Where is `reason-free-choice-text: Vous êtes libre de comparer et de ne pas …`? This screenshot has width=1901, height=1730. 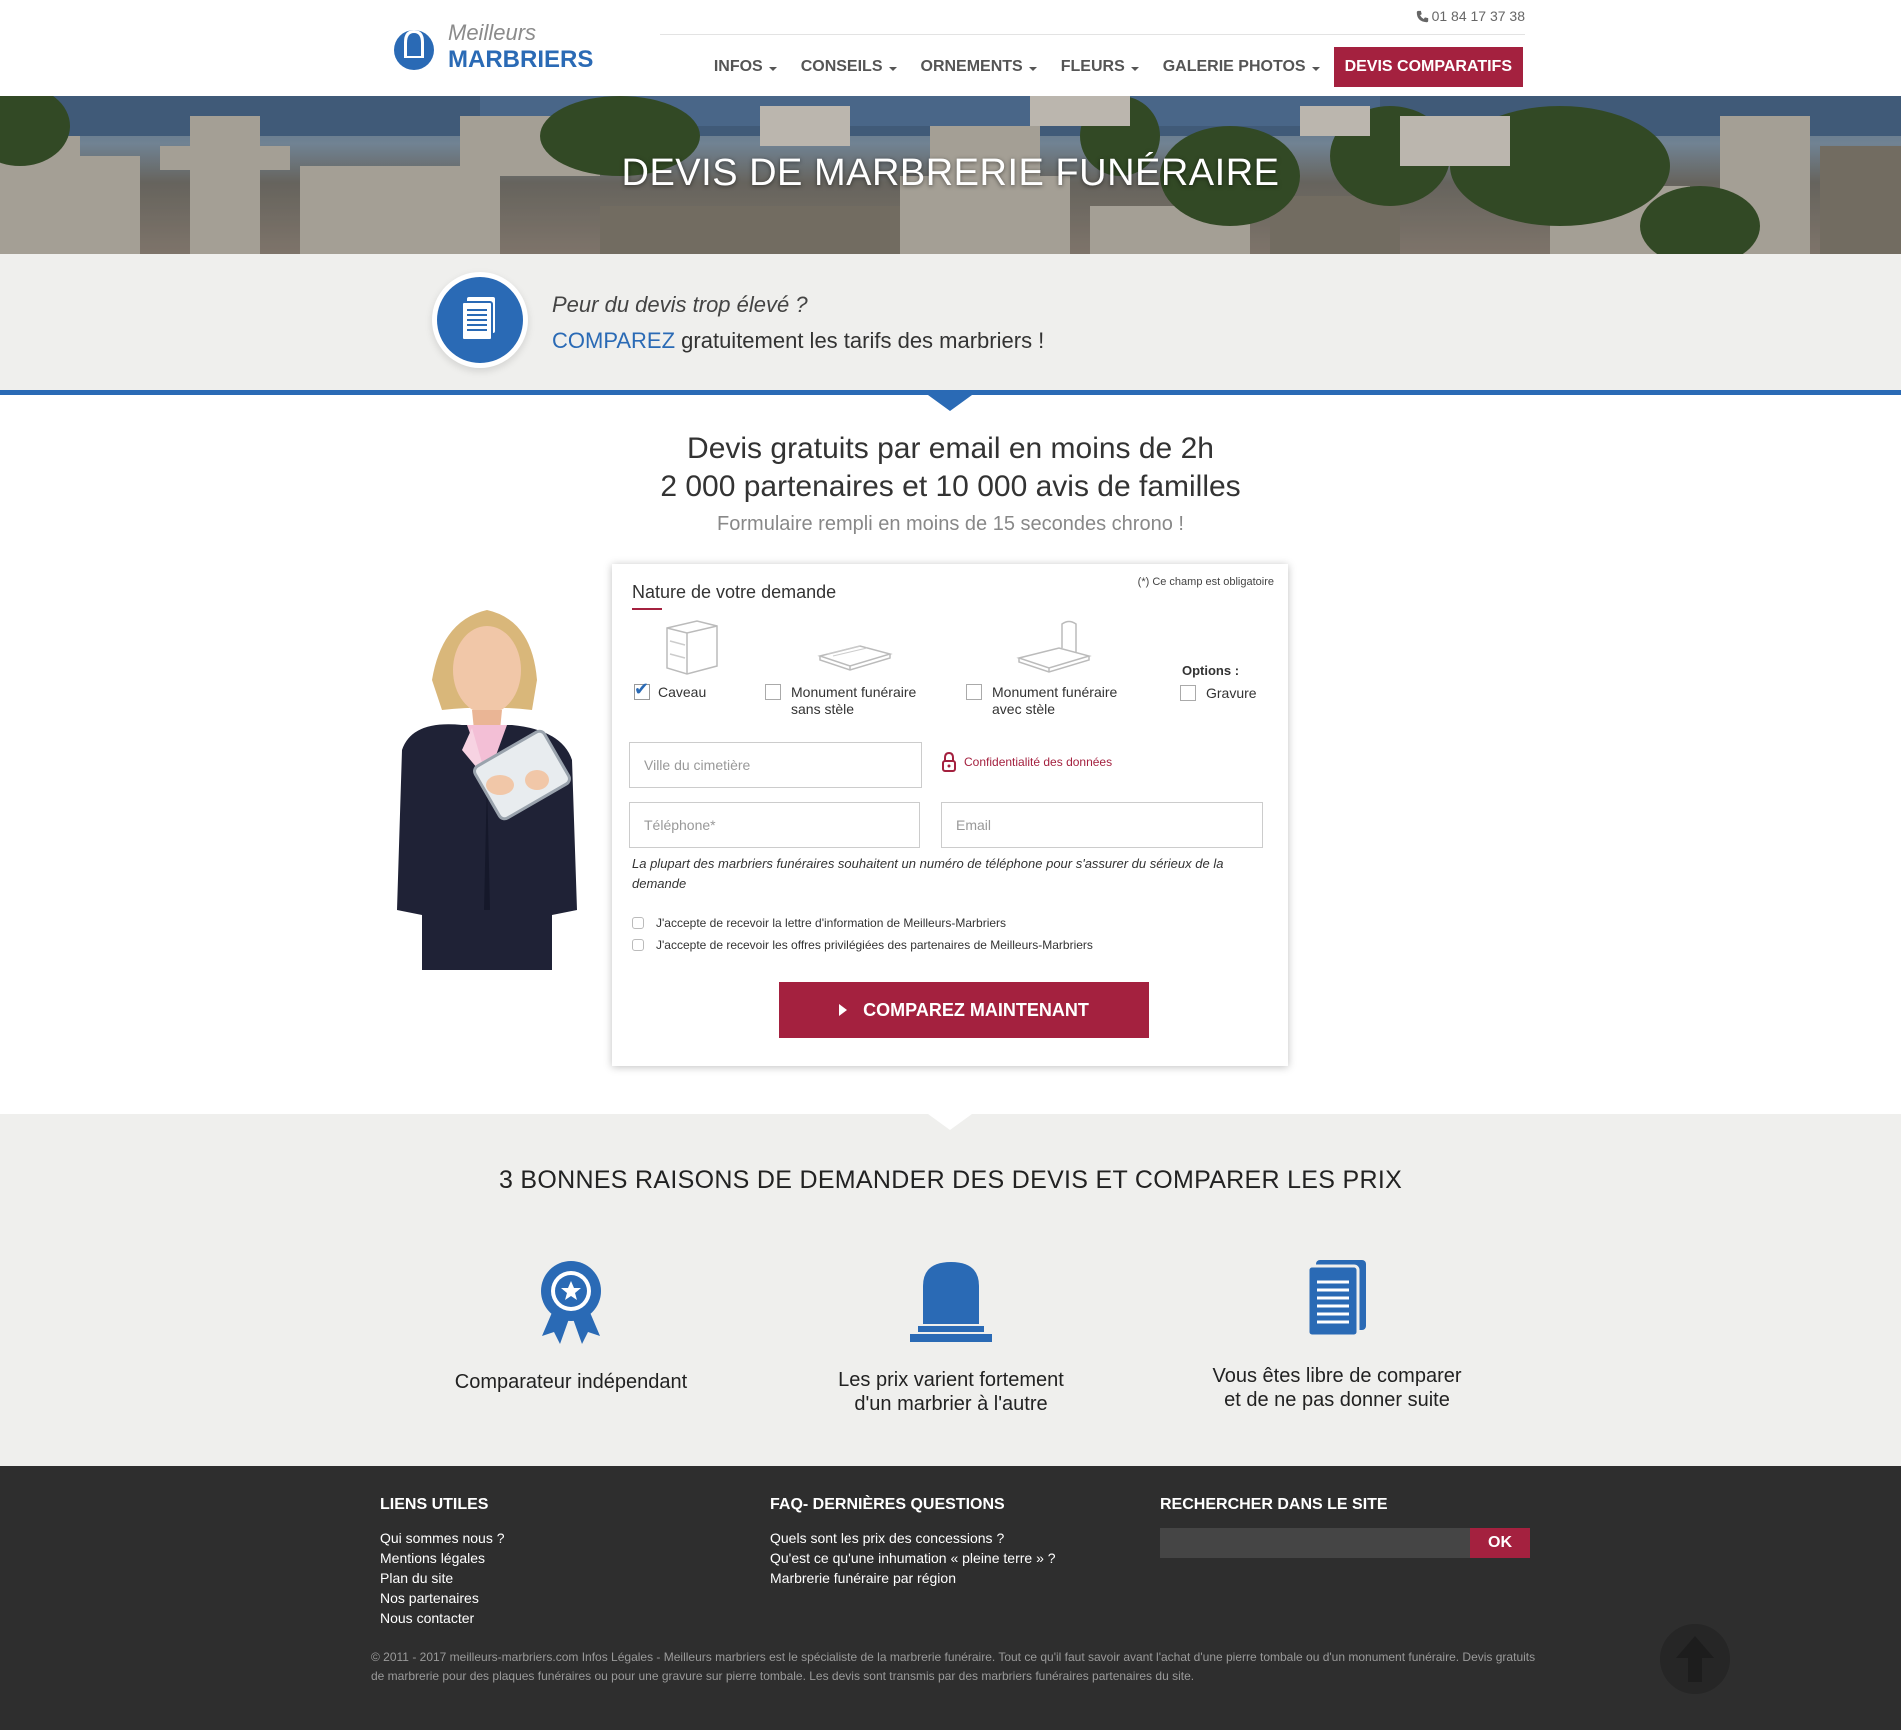
reason-free-choice-text: Vous êtes libre de comparer et de ne pas … is located at coordinates (1337, 1388).